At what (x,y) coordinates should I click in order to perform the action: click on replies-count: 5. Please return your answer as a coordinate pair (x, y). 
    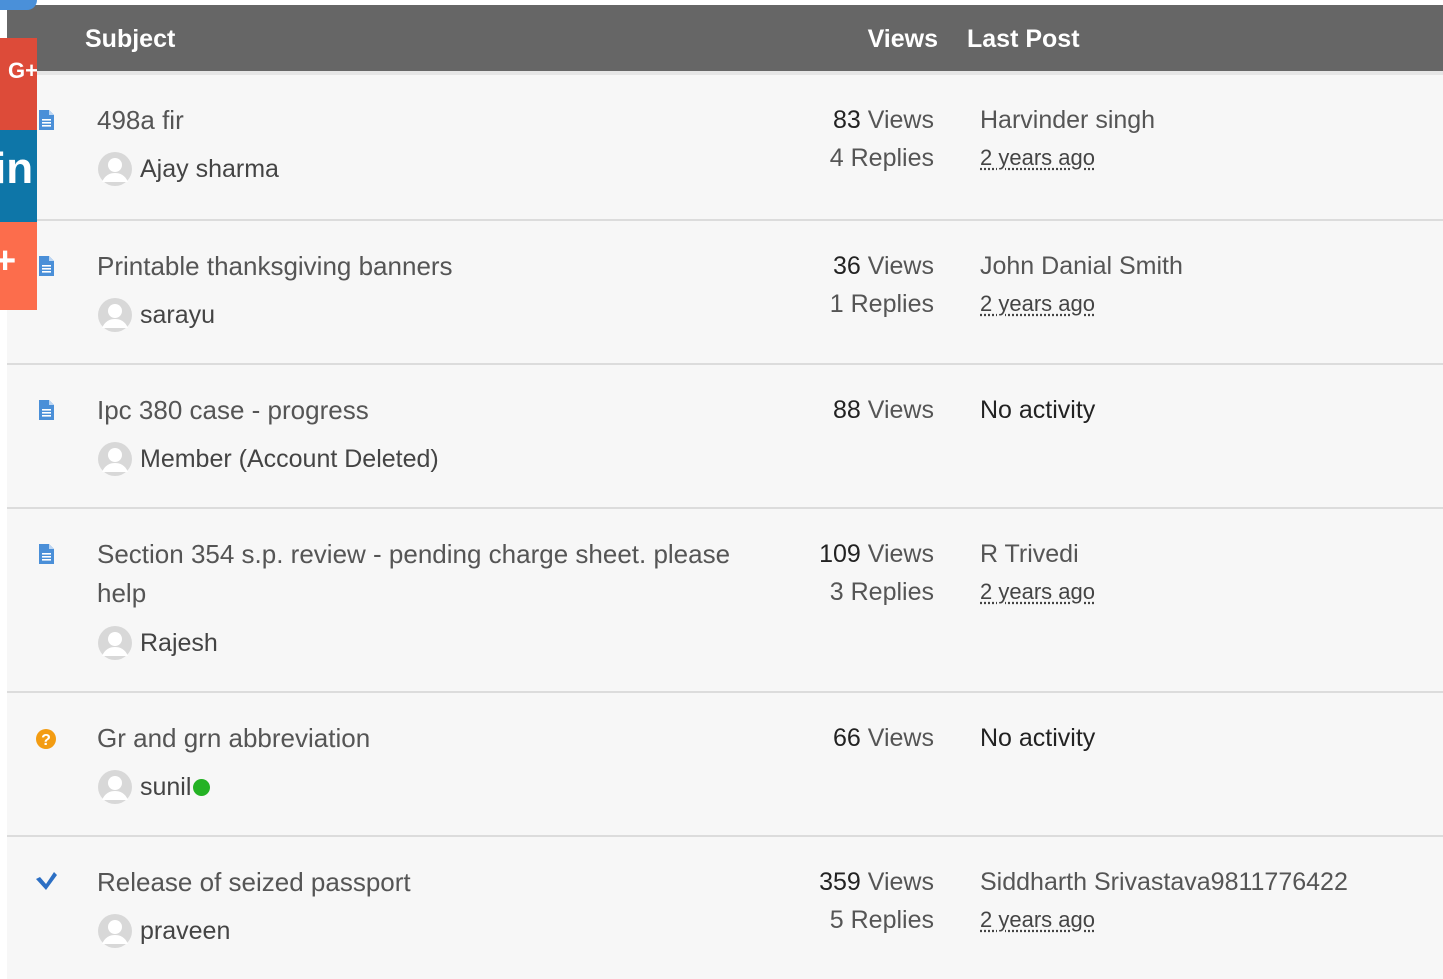
    Looking at the image, I should click on (837, 920).